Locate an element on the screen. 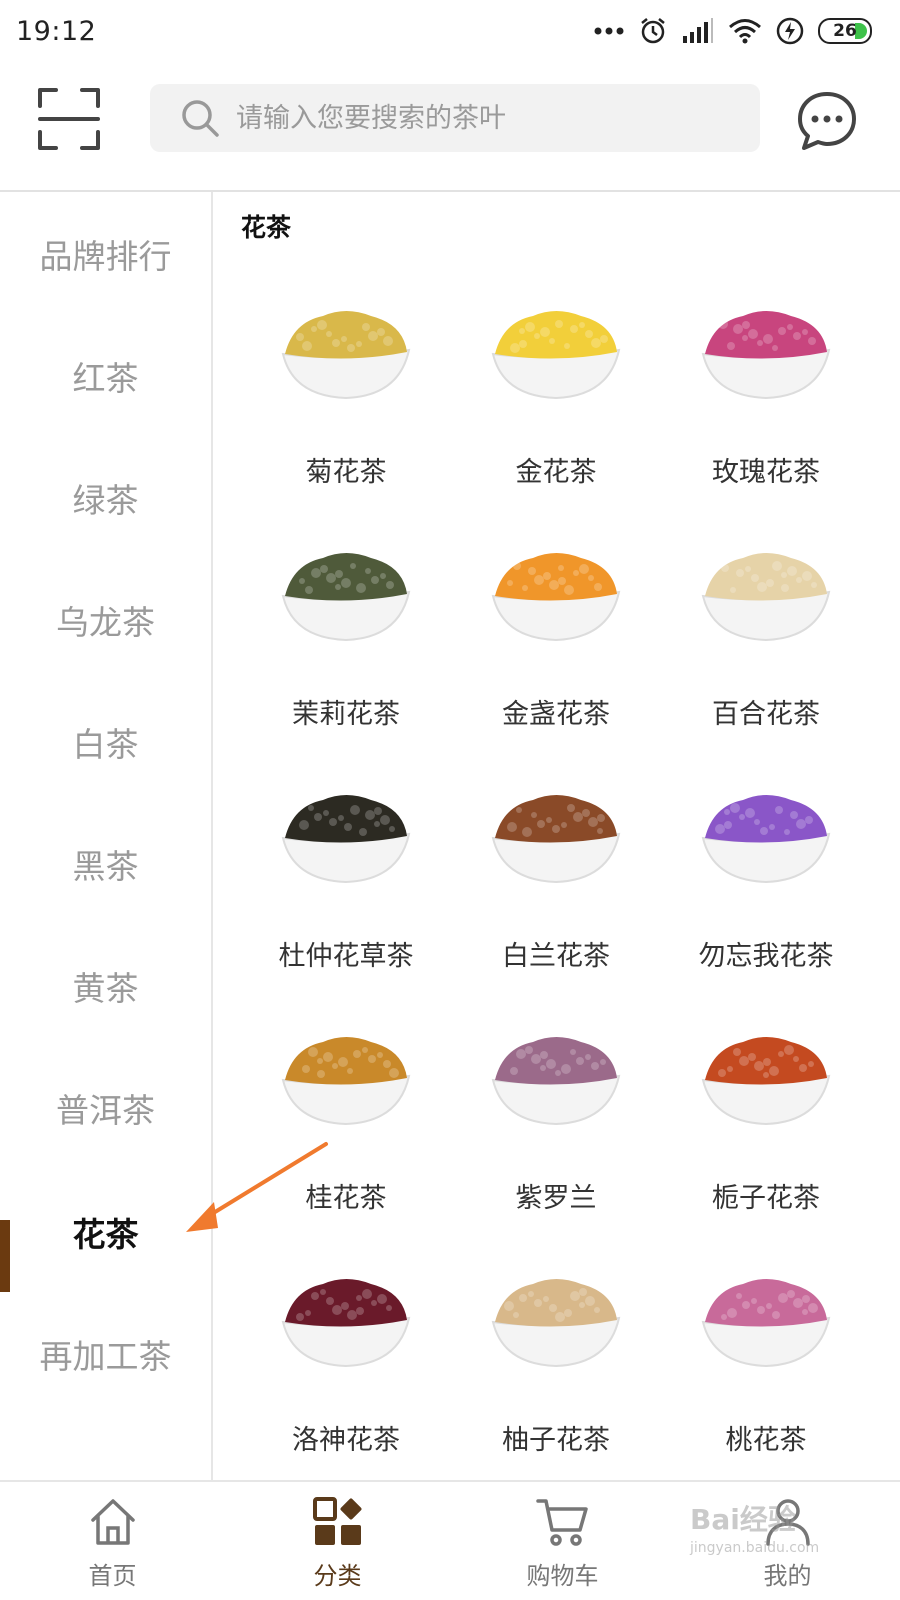  sidebar-item-label: 黑茶 is located at coordinates (105, 866).